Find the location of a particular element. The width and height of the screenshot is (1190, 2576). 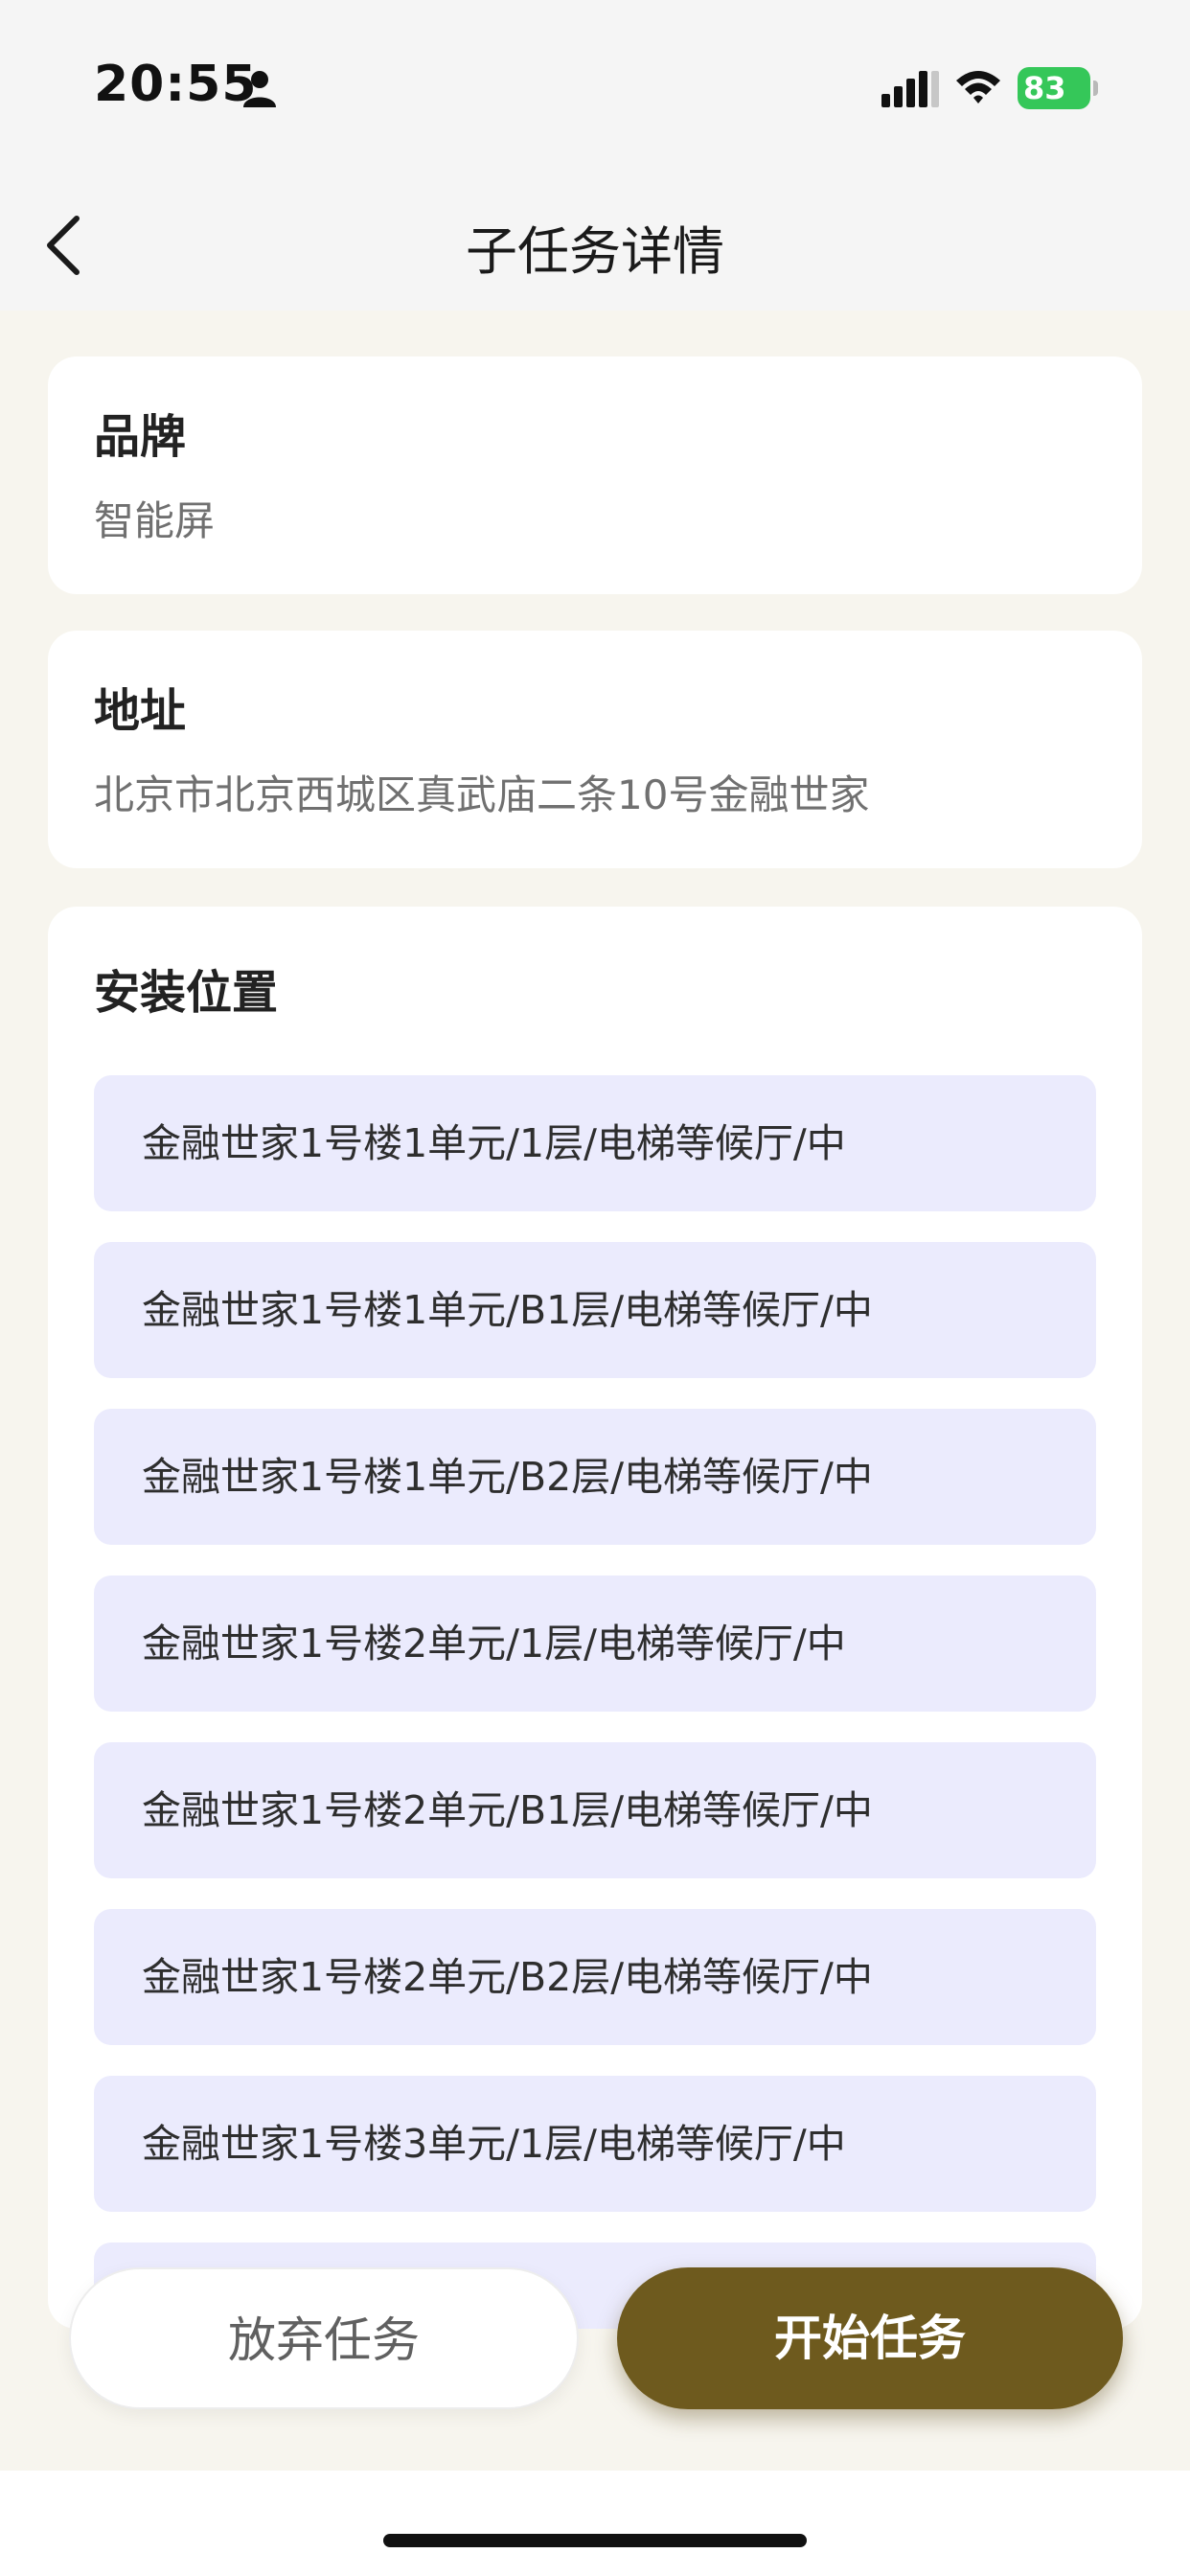

locations-label: 安装位置 is located at coordinates (187, 993).